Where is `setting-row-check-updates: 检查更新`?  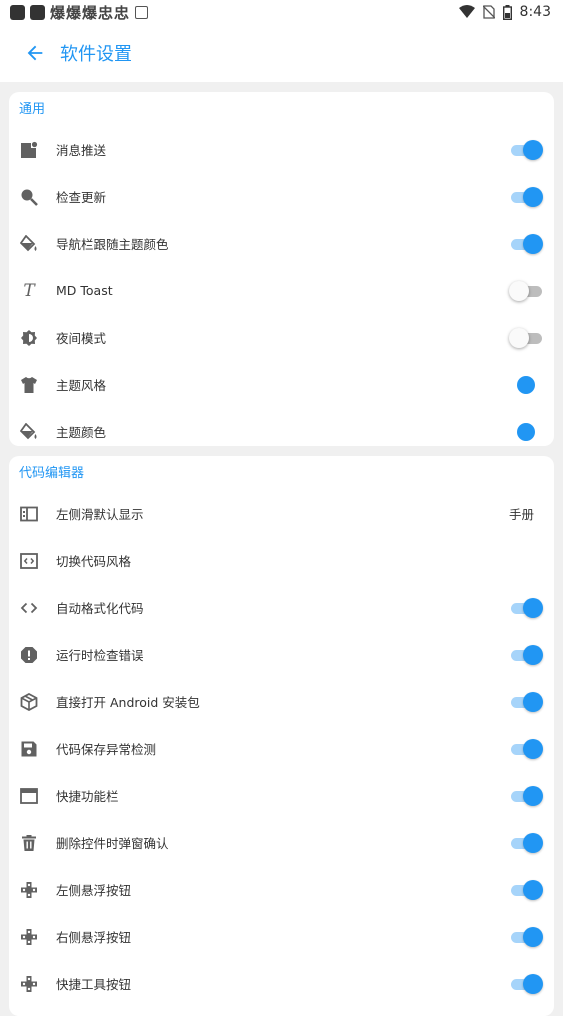
setting-row-check-updates: 检查更新 is located at coordinates (281, 196).